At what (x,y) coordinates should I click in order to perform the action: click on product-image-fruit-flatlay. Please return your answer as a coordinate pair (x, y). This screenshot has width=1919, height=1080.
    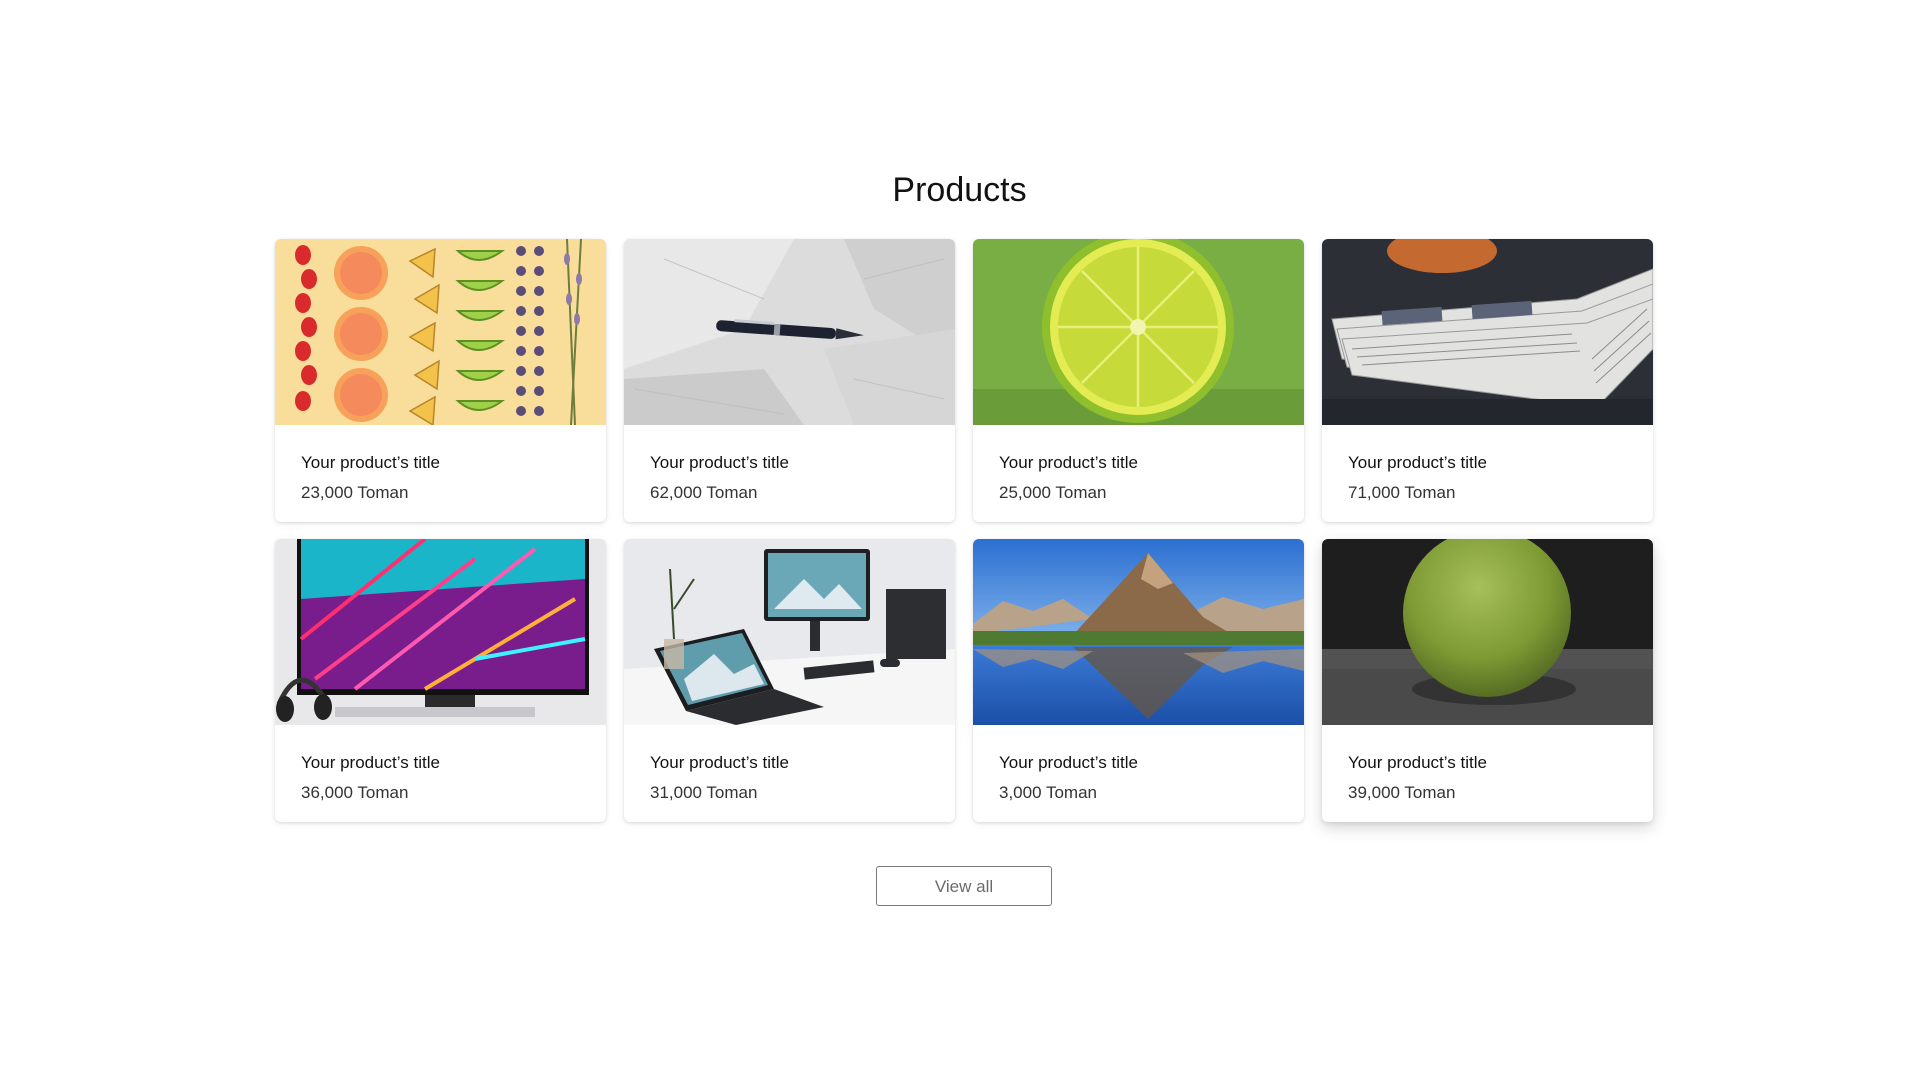
    Looking at the image, I should click on (440, 332).